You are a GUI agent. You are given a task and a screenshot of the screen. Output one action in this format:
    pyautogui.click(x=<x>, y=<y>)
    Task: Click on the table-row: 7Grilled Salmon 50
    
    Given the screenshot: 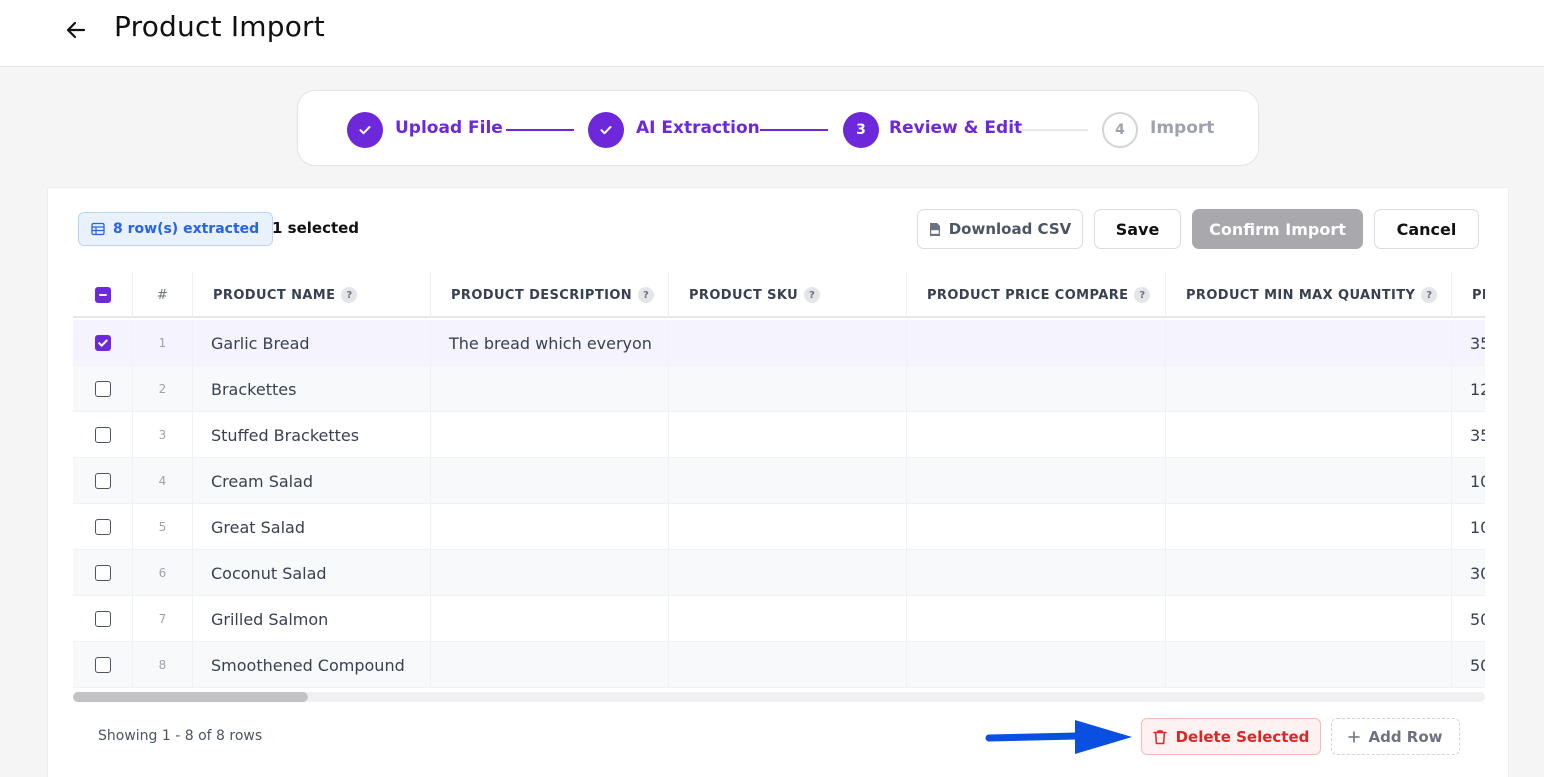 What is the action you would take?
    pyautogui.click(x=779, y=619)
    